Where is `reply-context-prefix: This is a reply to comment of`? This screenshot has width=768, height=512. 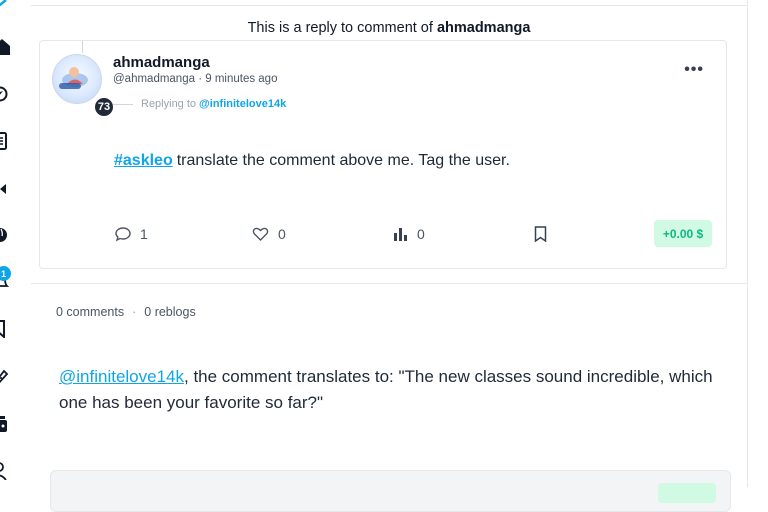 reply-context-prefix: This is a reply to comment of is located at coordinates (340, 28).